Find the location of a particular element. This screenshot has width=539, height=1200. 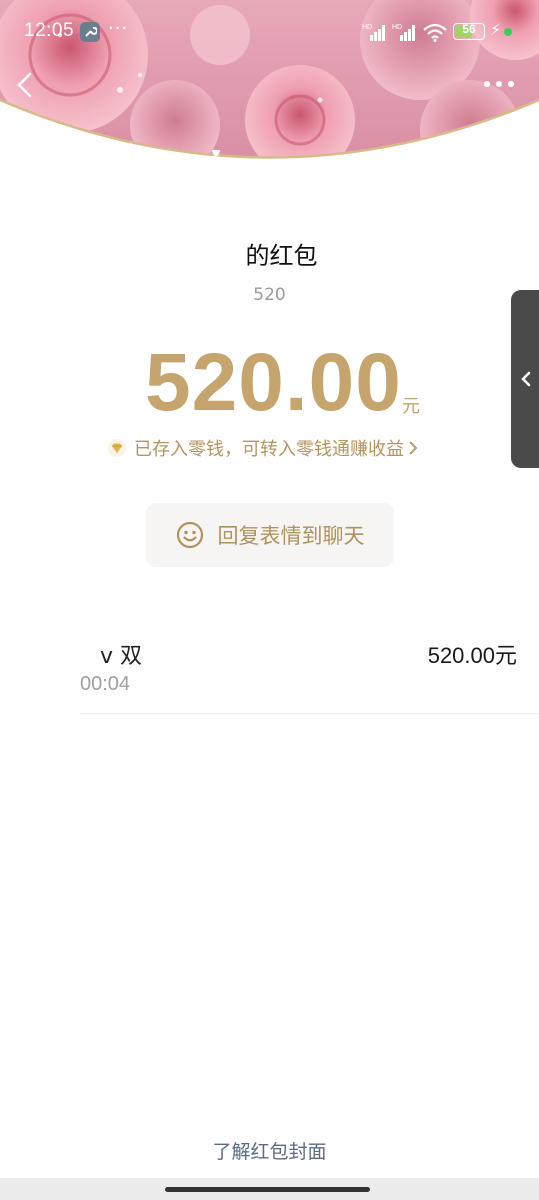

status-time: 12:05 is located at coordinates (49, 30).